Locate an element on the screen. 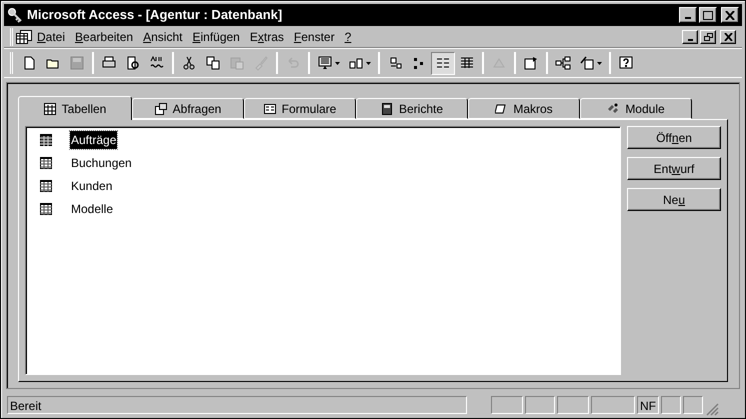 The width and height of the screenshot is (746, 419). restore-button is located at coordinates (708, 37).